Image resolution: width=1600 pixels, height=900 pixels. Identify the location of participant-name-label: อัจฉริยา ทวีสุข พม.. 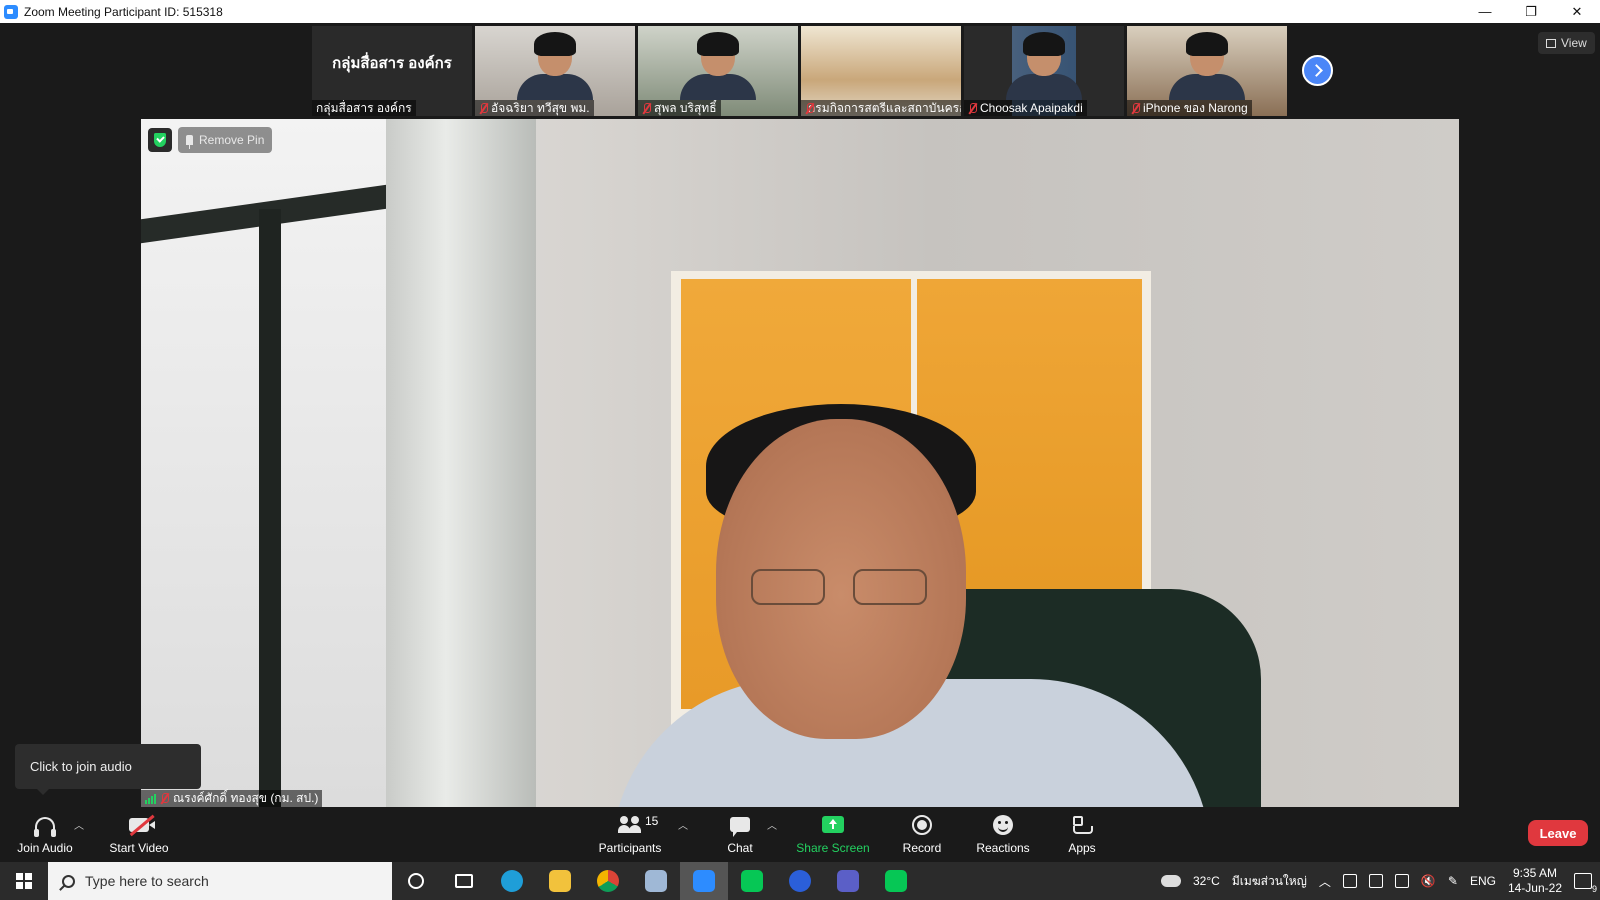
(534, 108).